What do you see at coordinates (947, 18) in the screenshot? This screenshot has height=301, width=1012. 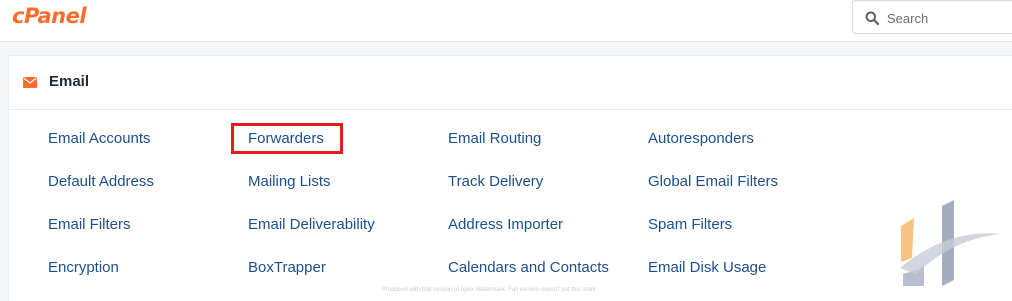 I see `search-input` at bounding box center [947, 18].